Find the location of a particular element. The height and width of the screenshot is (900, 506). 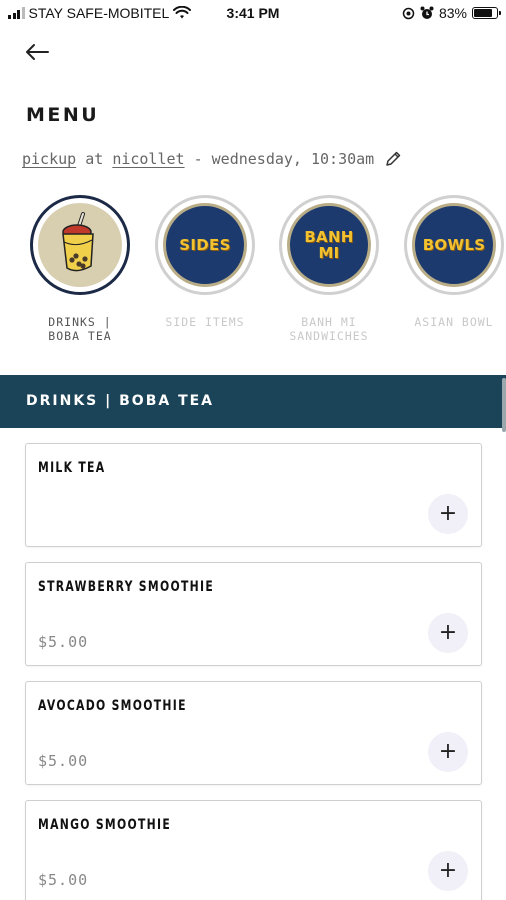

item-name: AVOCADO SMOOTHIE is located at coordinates (112, 706).